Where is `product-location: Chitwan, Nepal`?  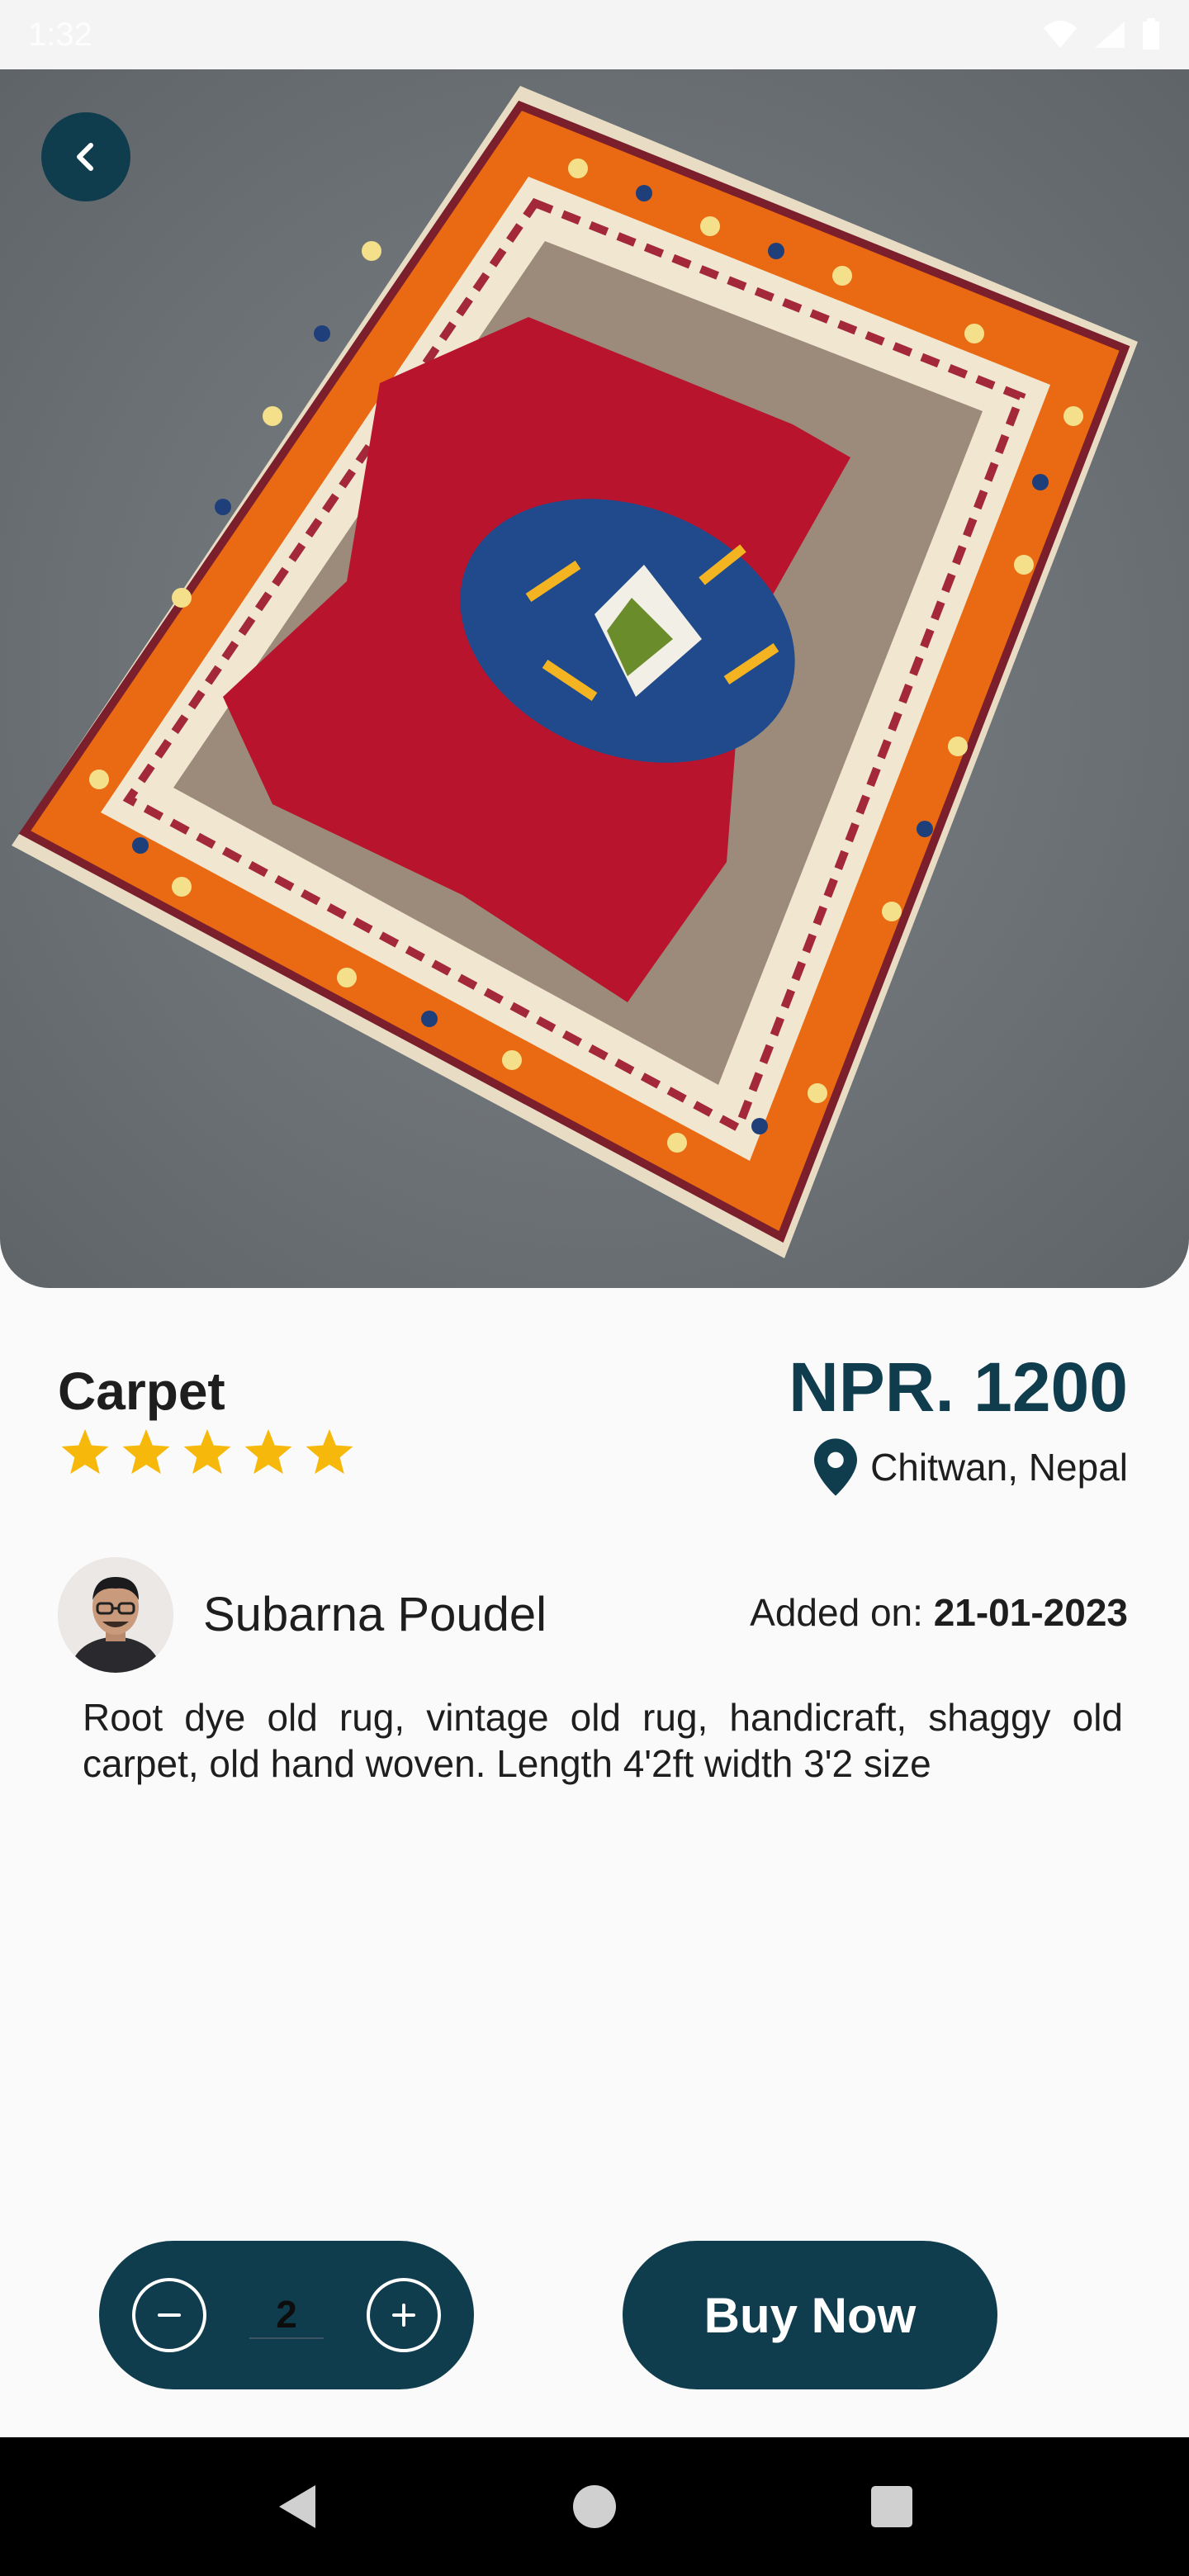
product-location: Chitwan, Nepal is located at coordinates (971, 1467).